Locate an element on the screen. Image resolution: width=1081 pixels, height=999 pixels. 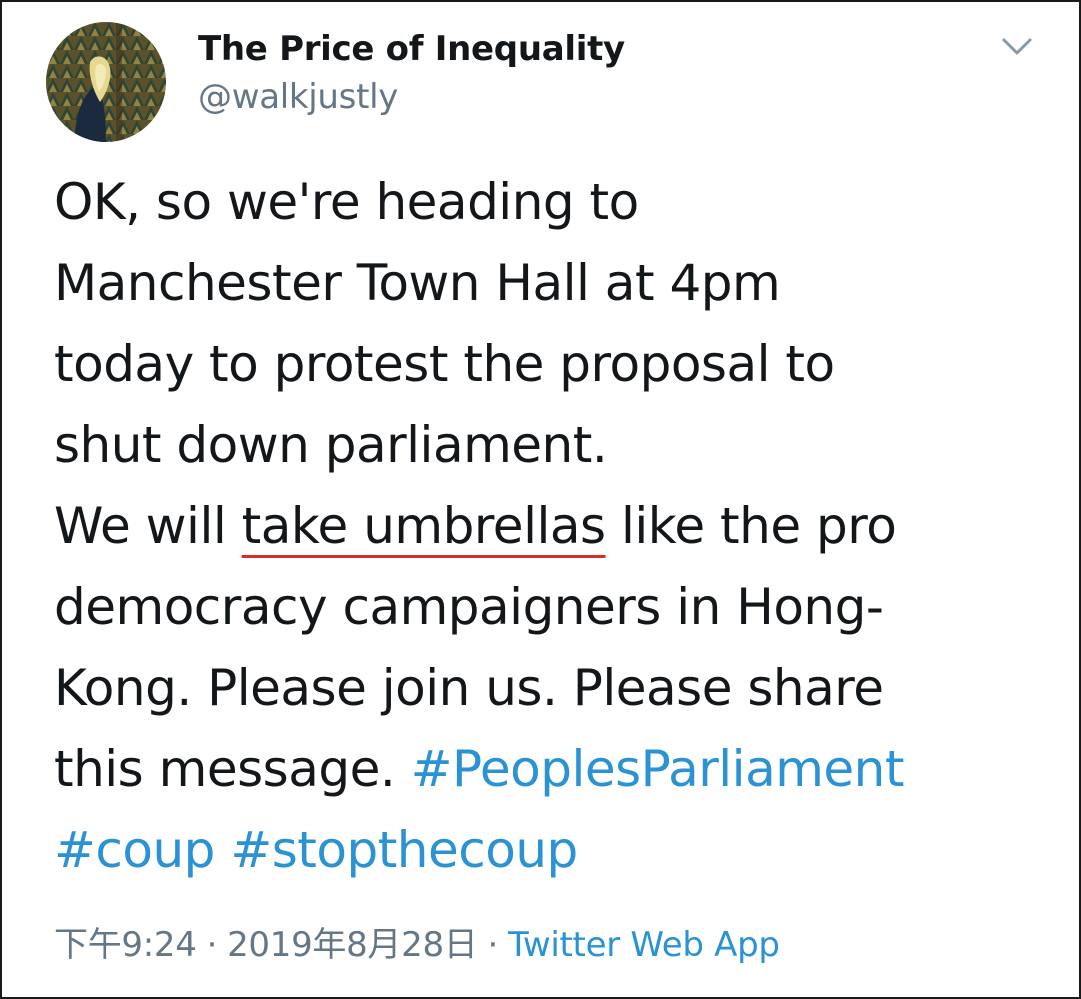
hashtag-peoples-parliament: #PeoplesParliament is located at coordinates (658, 769).